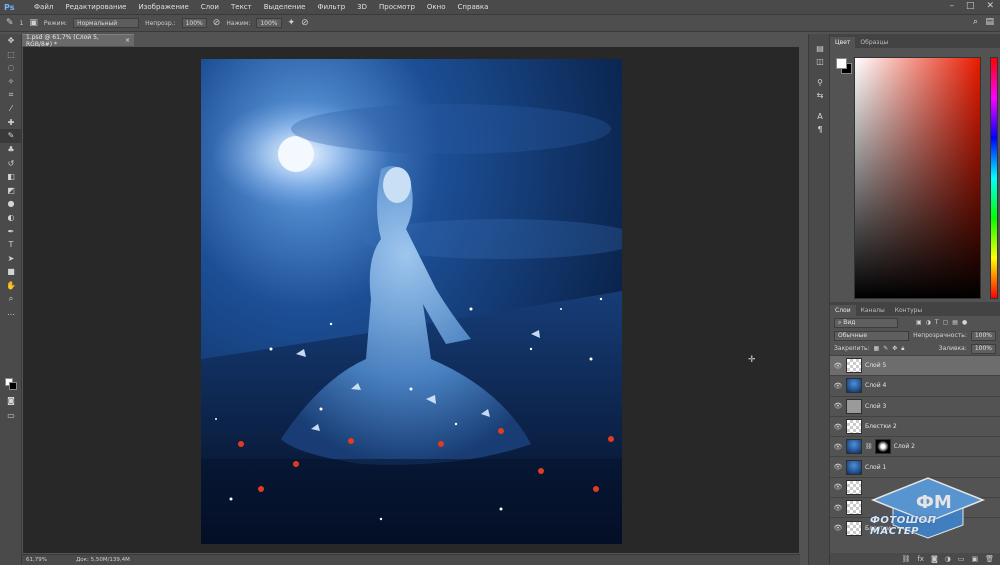 The image size is (1000, 565). Describe the element at coordinates (866, 322) in the screenshot. I see `layer-filter-select: ⌕ Вид` at that location.